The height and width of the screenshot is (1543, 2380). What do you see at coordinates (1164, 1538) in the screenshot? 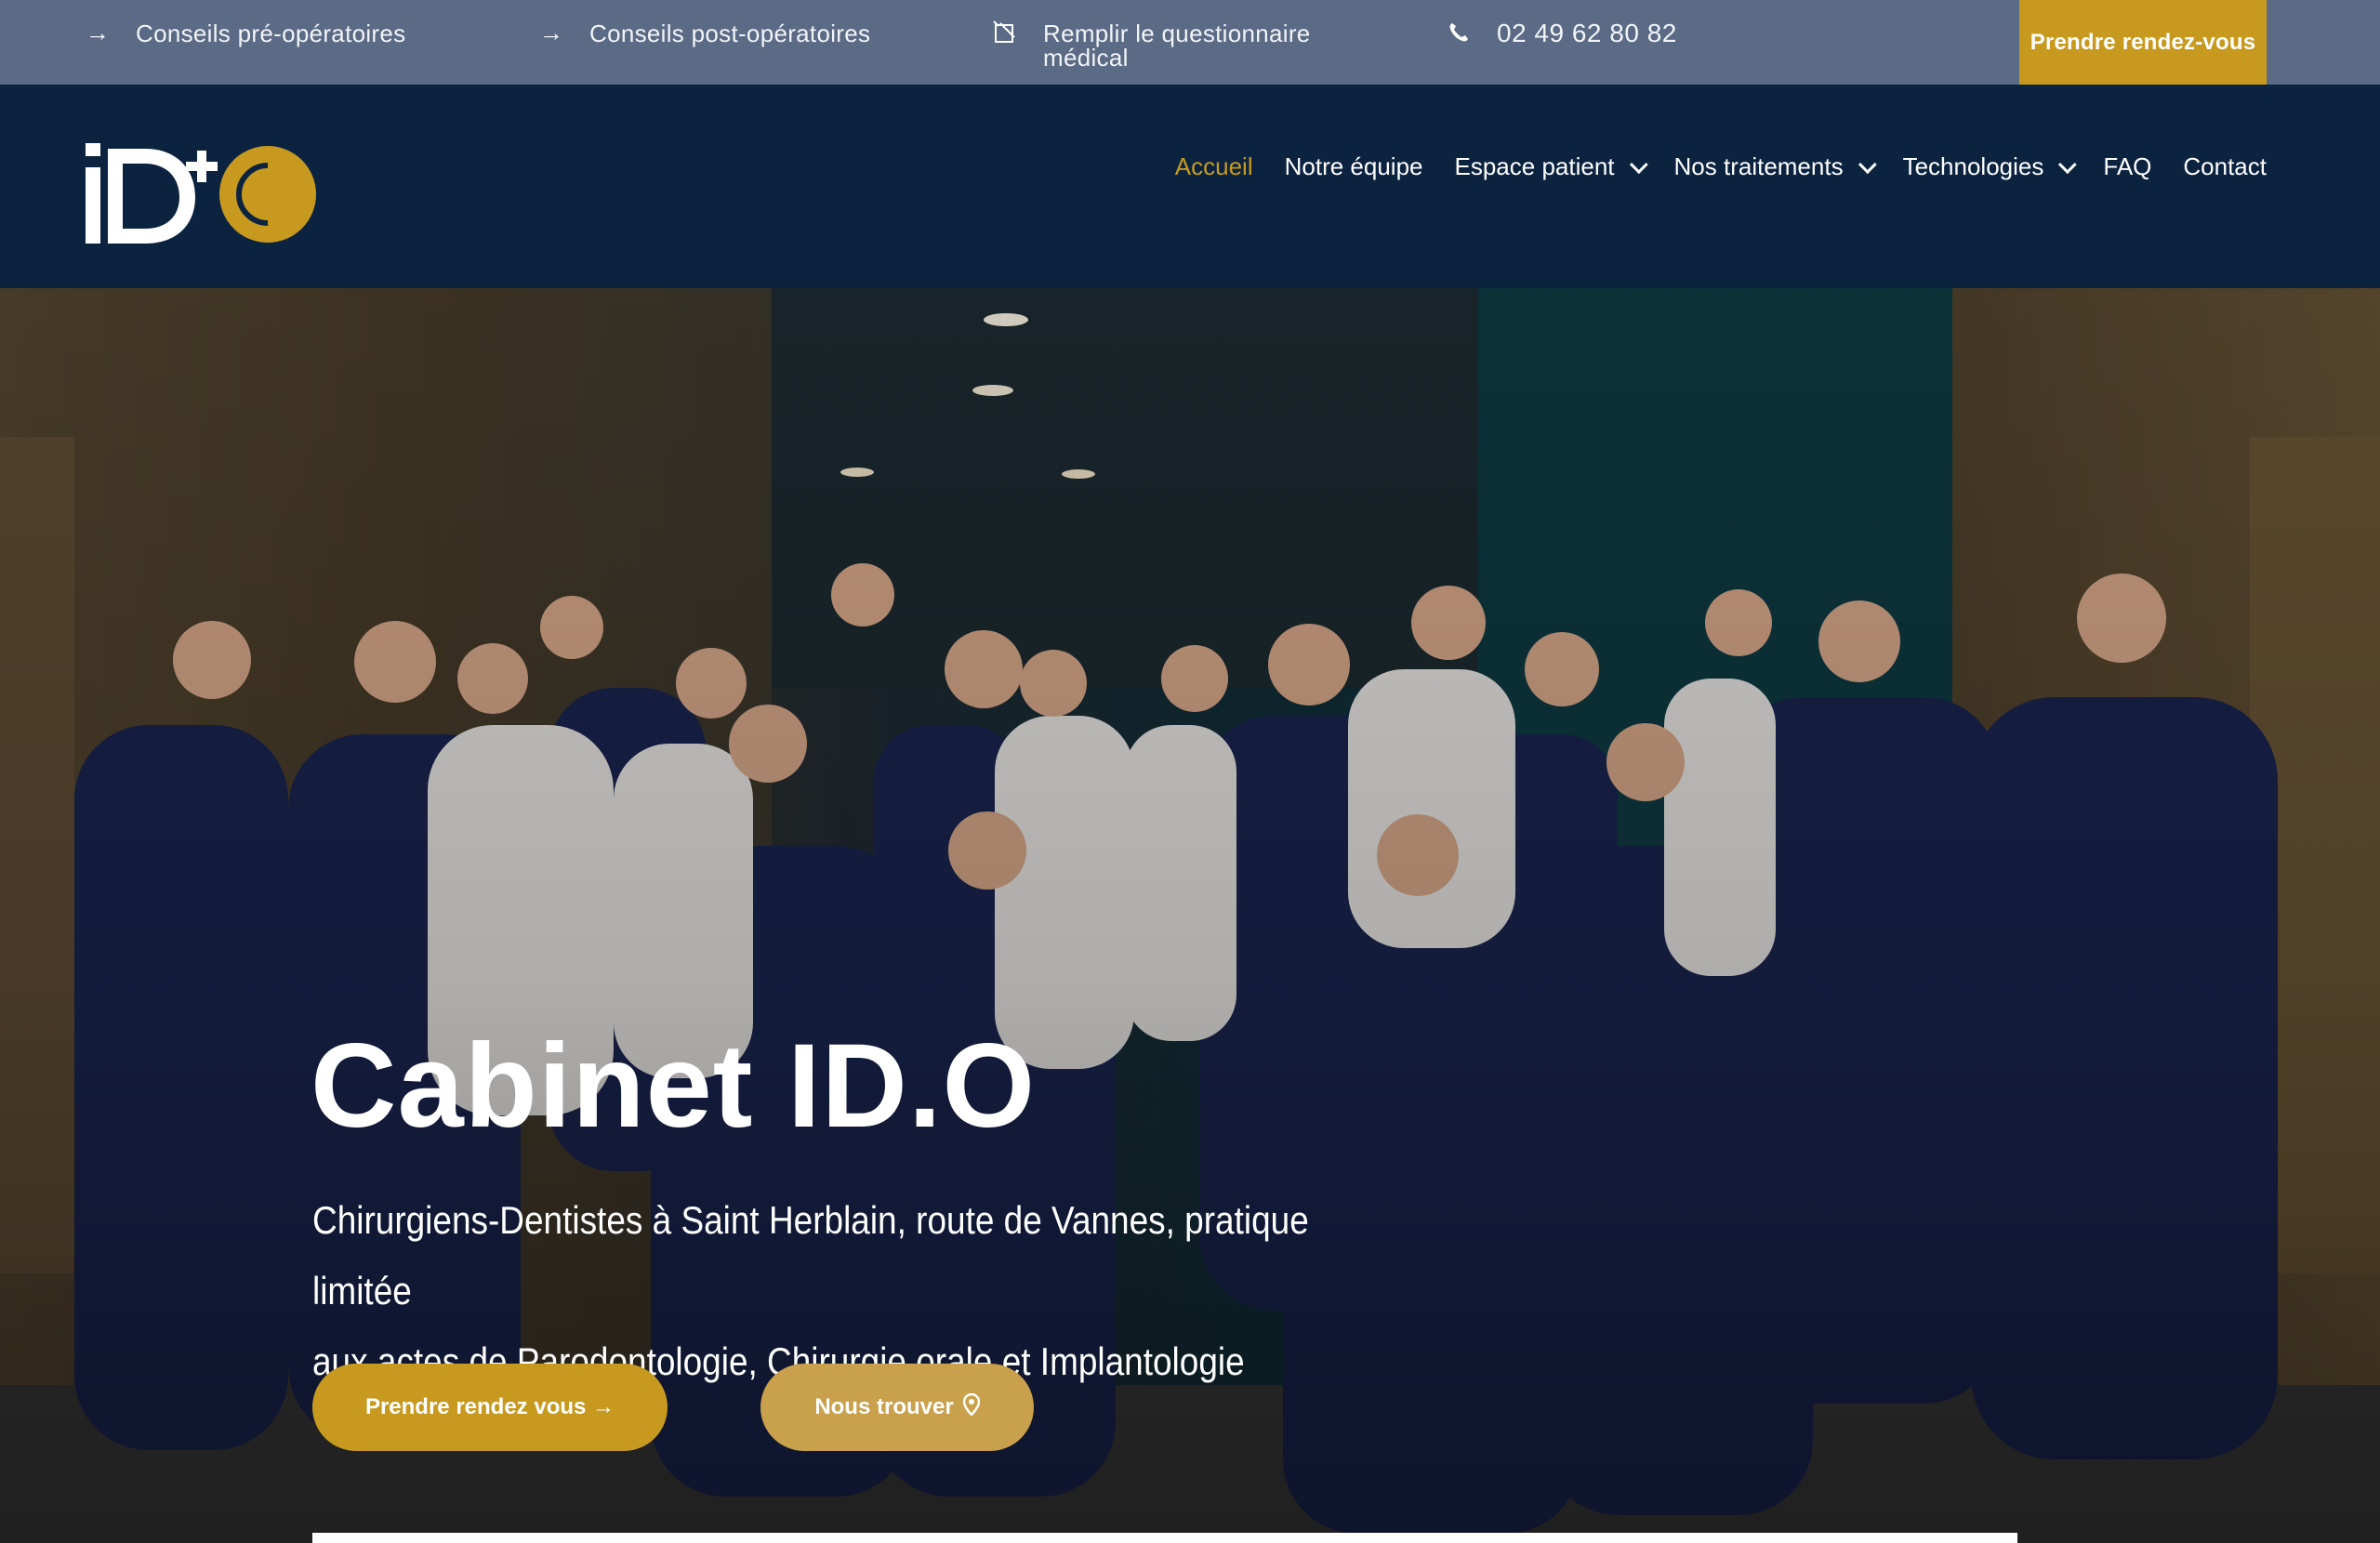
I see `section-divider` at bounding box center [1164, 1538].